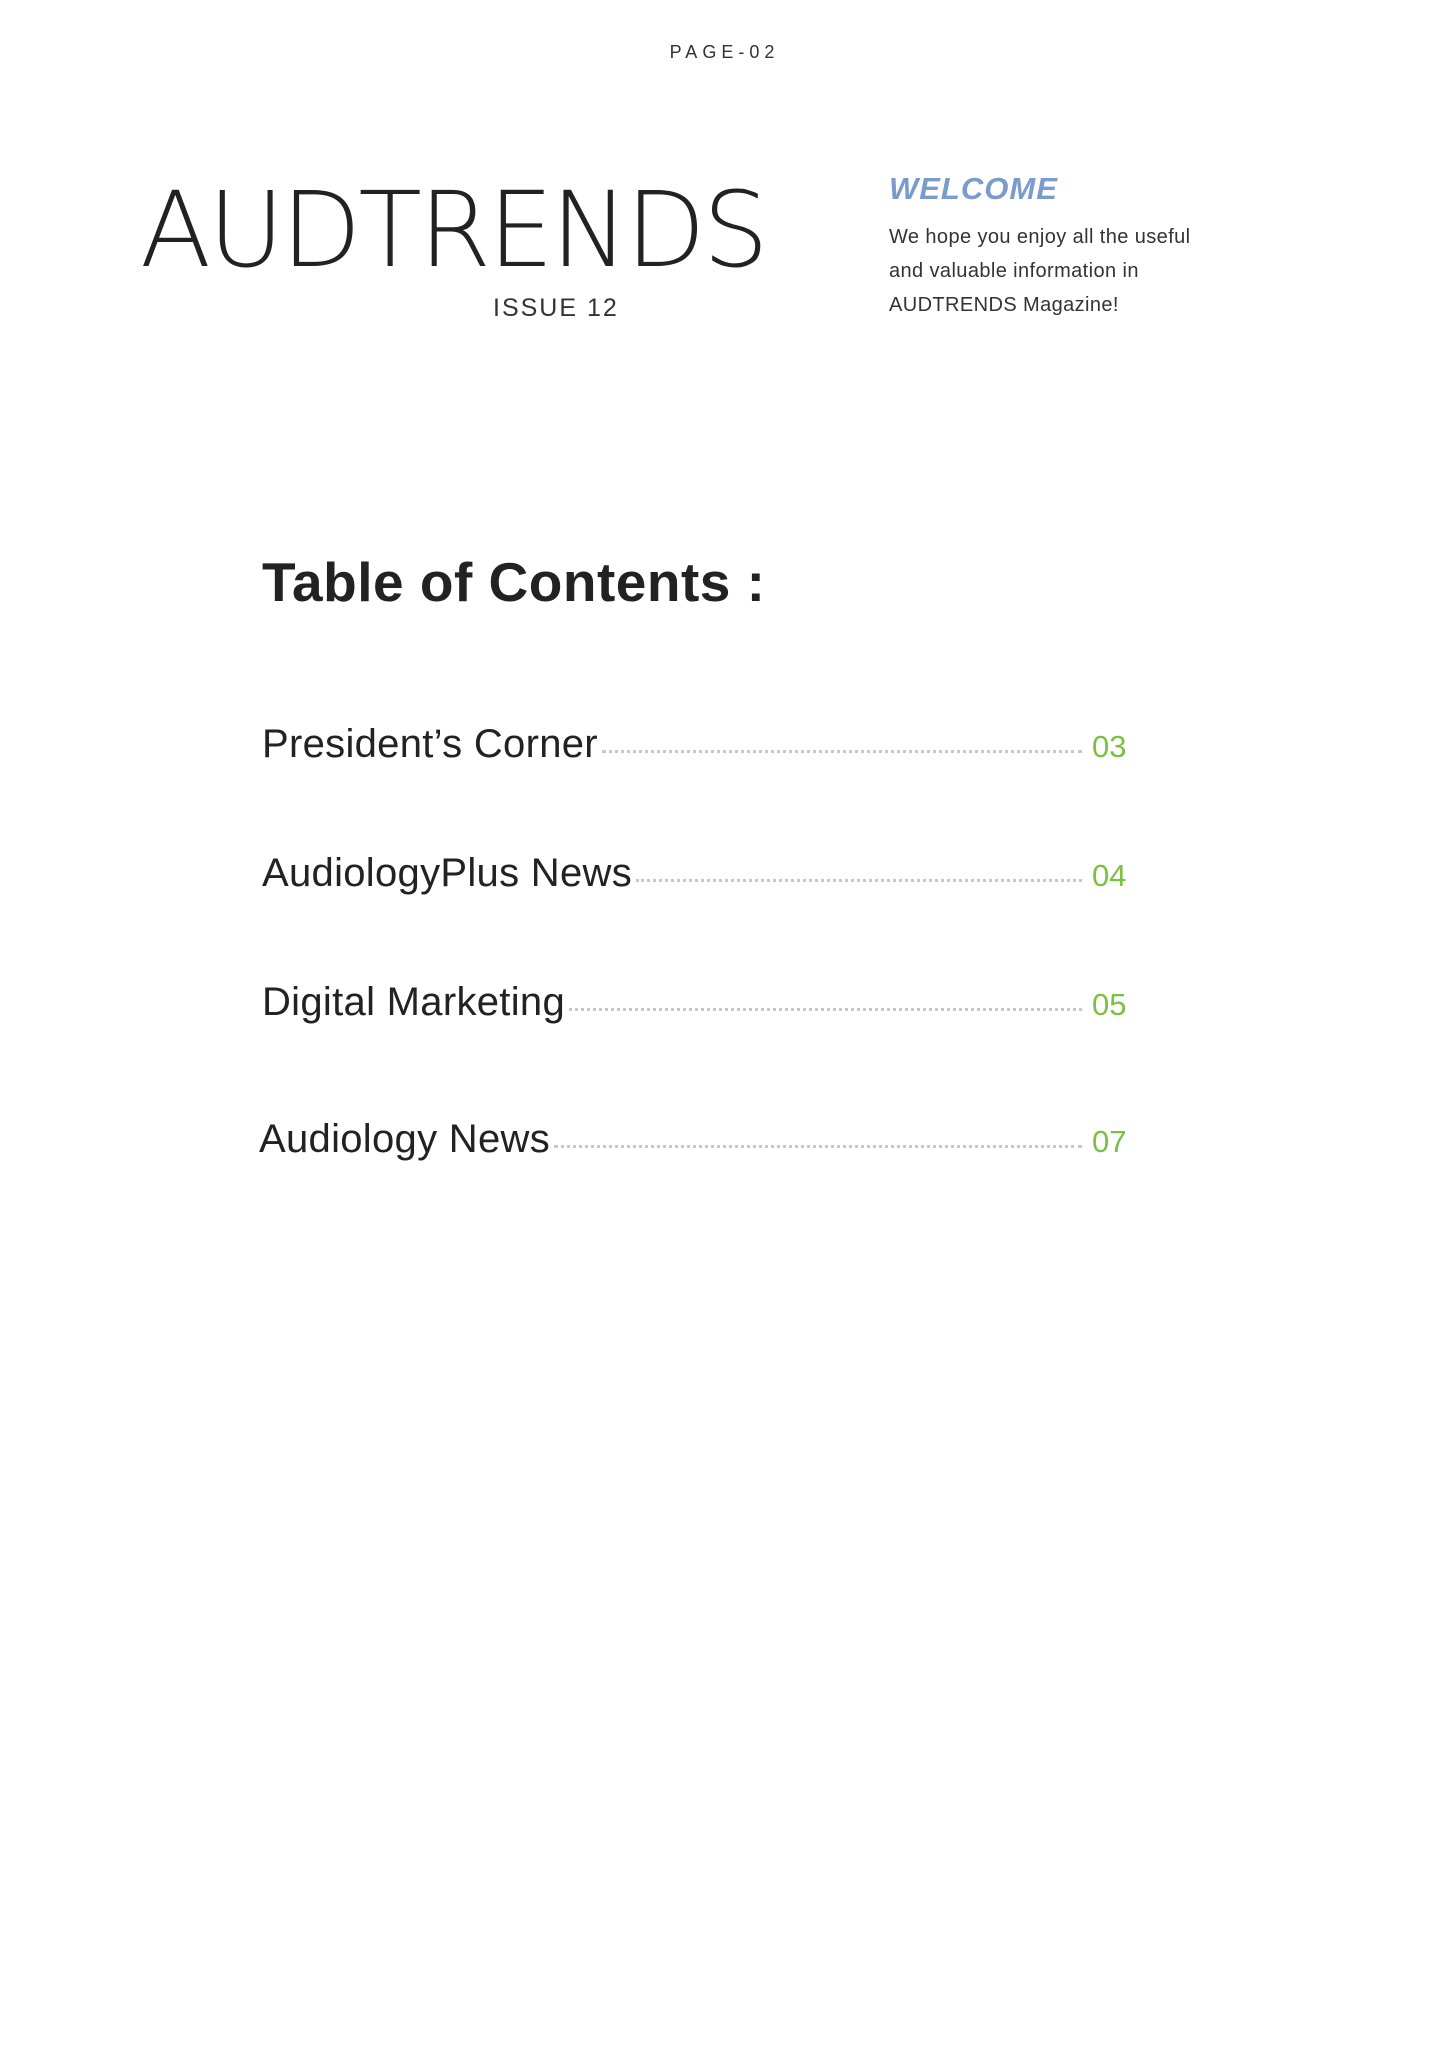  Describe the element at coordinates (556, 308) in the screenshot. I see `issue-number: ISSUE 12` at that location.